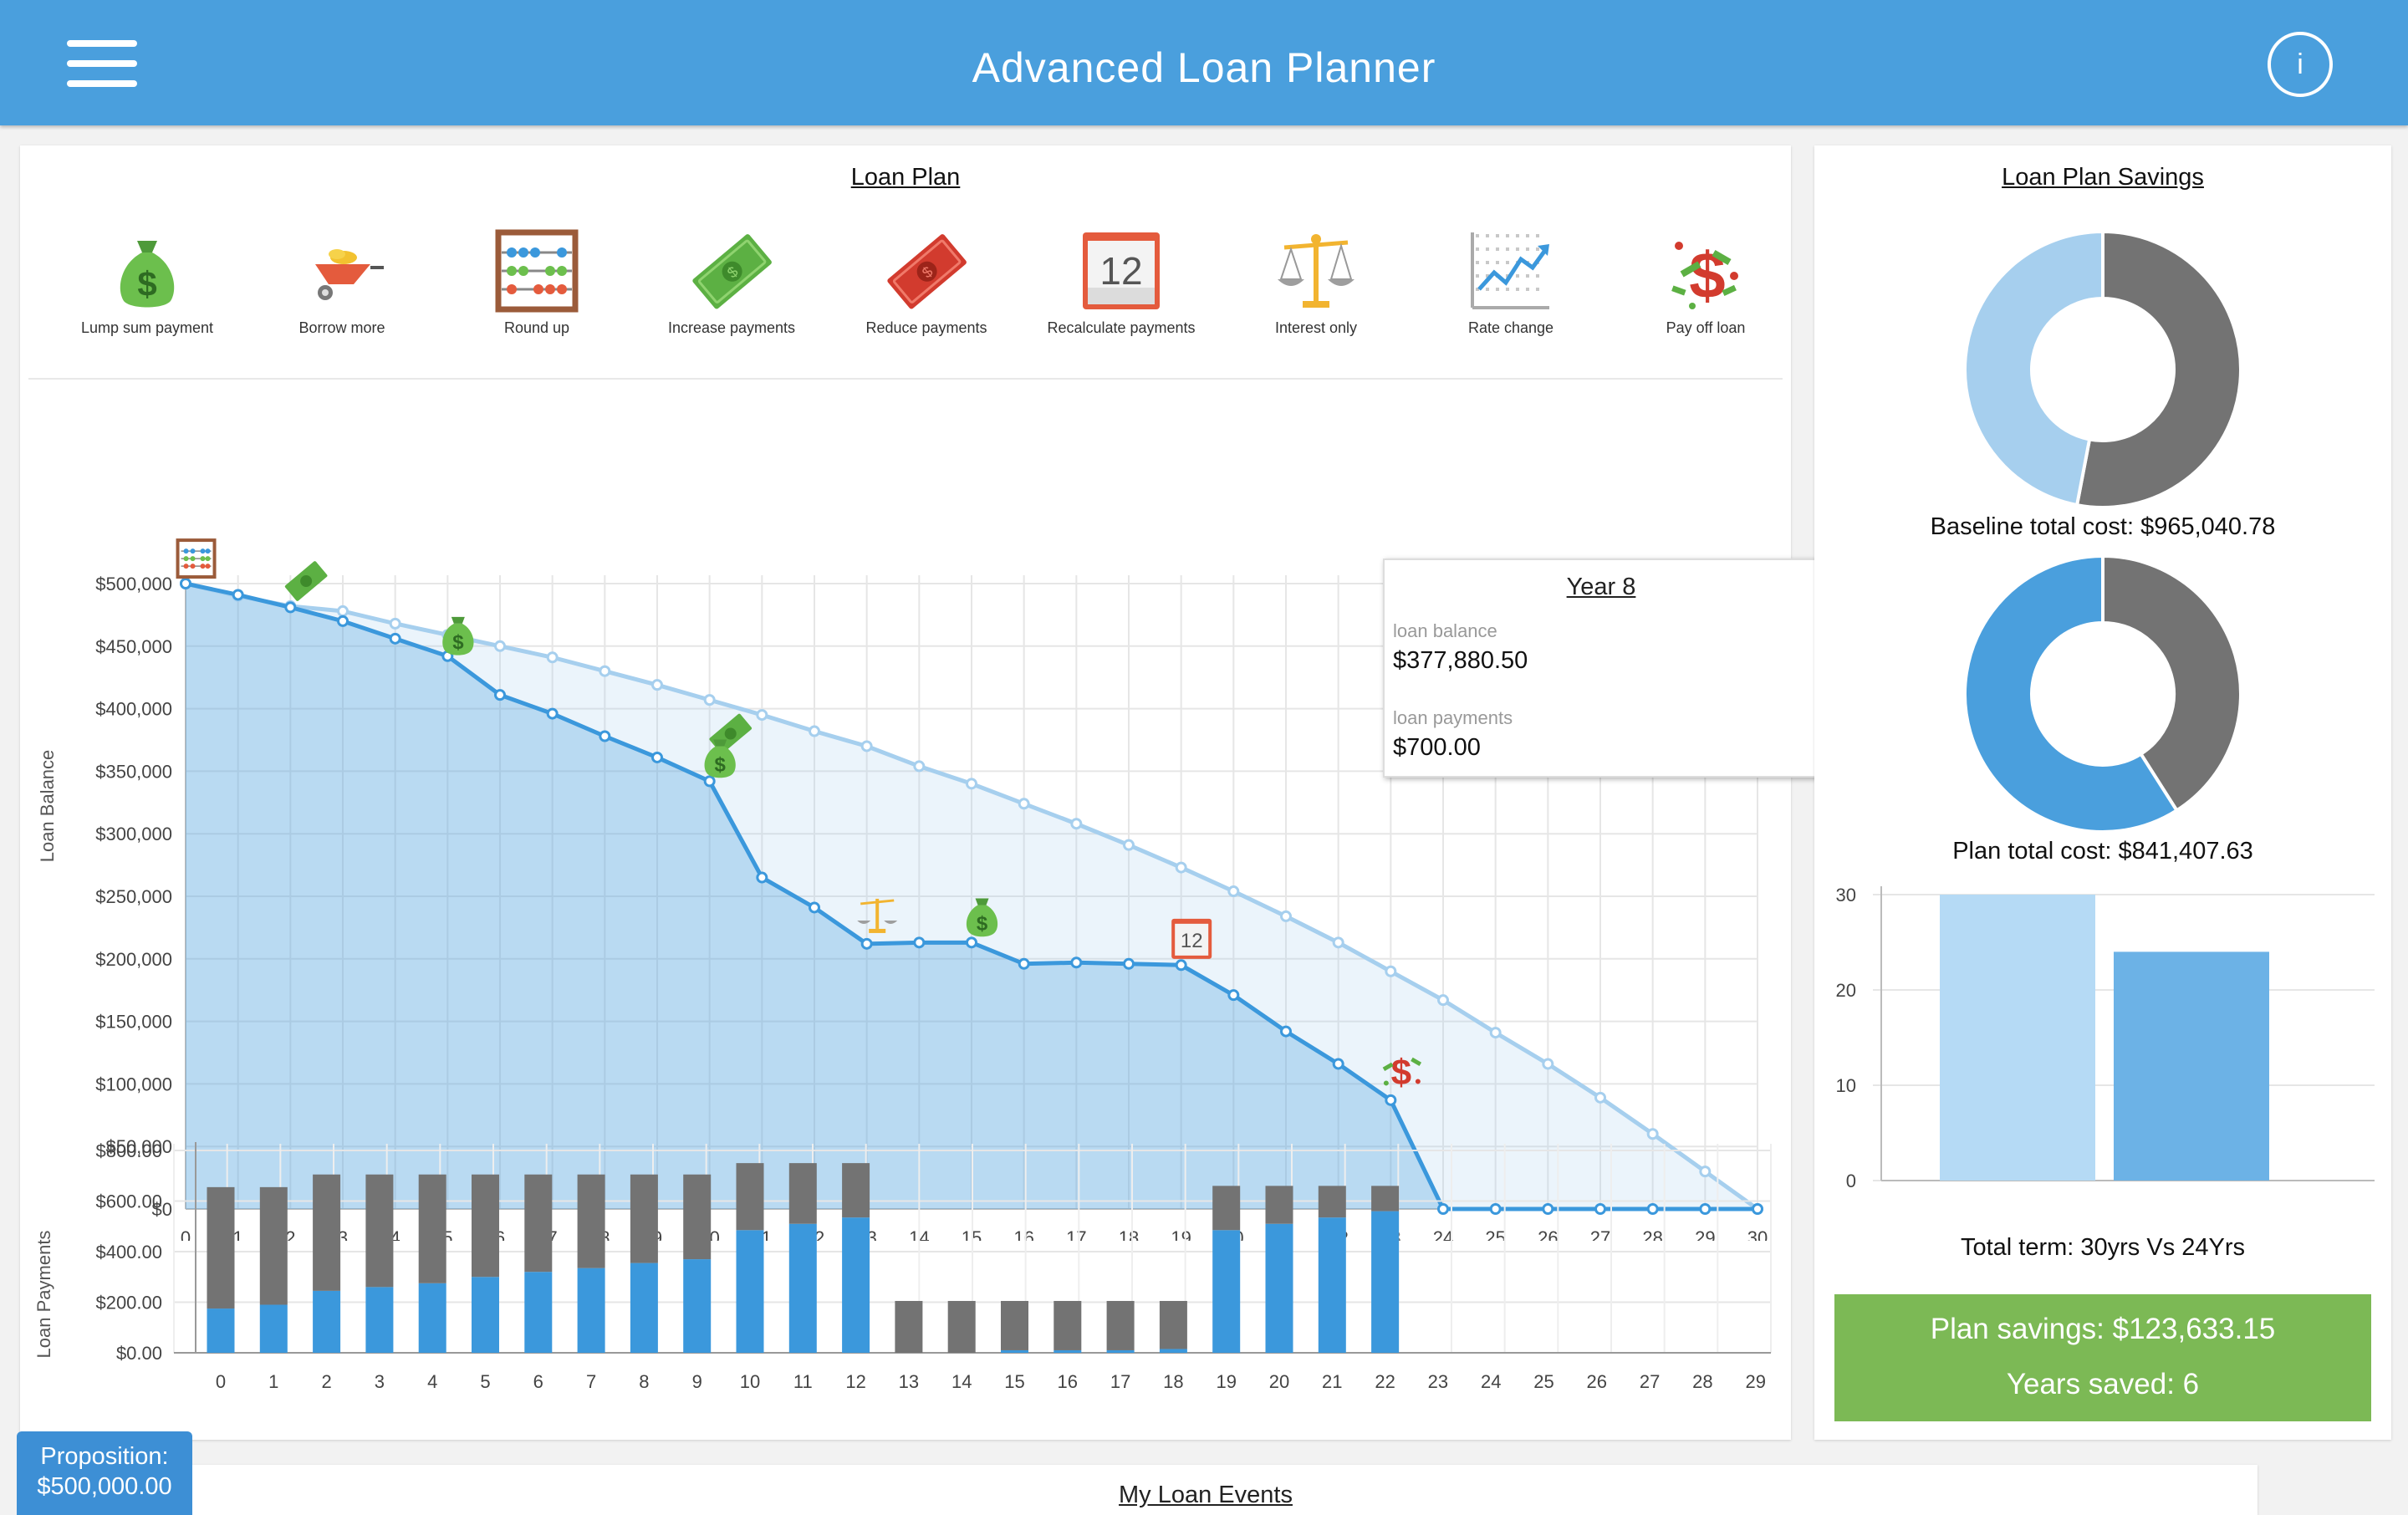  I want to click on tool-label: Increase payments, so click(731, 327).